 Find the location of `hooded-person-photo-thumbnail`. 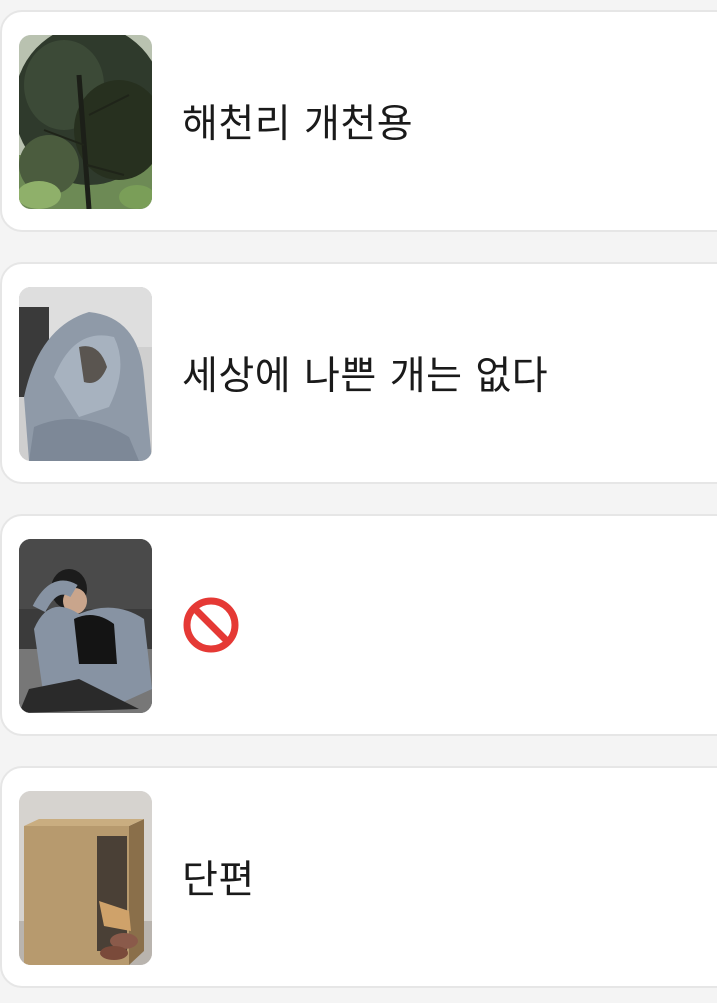

hooded-person-photo-thumbnail is located at coordinates (85, 374).